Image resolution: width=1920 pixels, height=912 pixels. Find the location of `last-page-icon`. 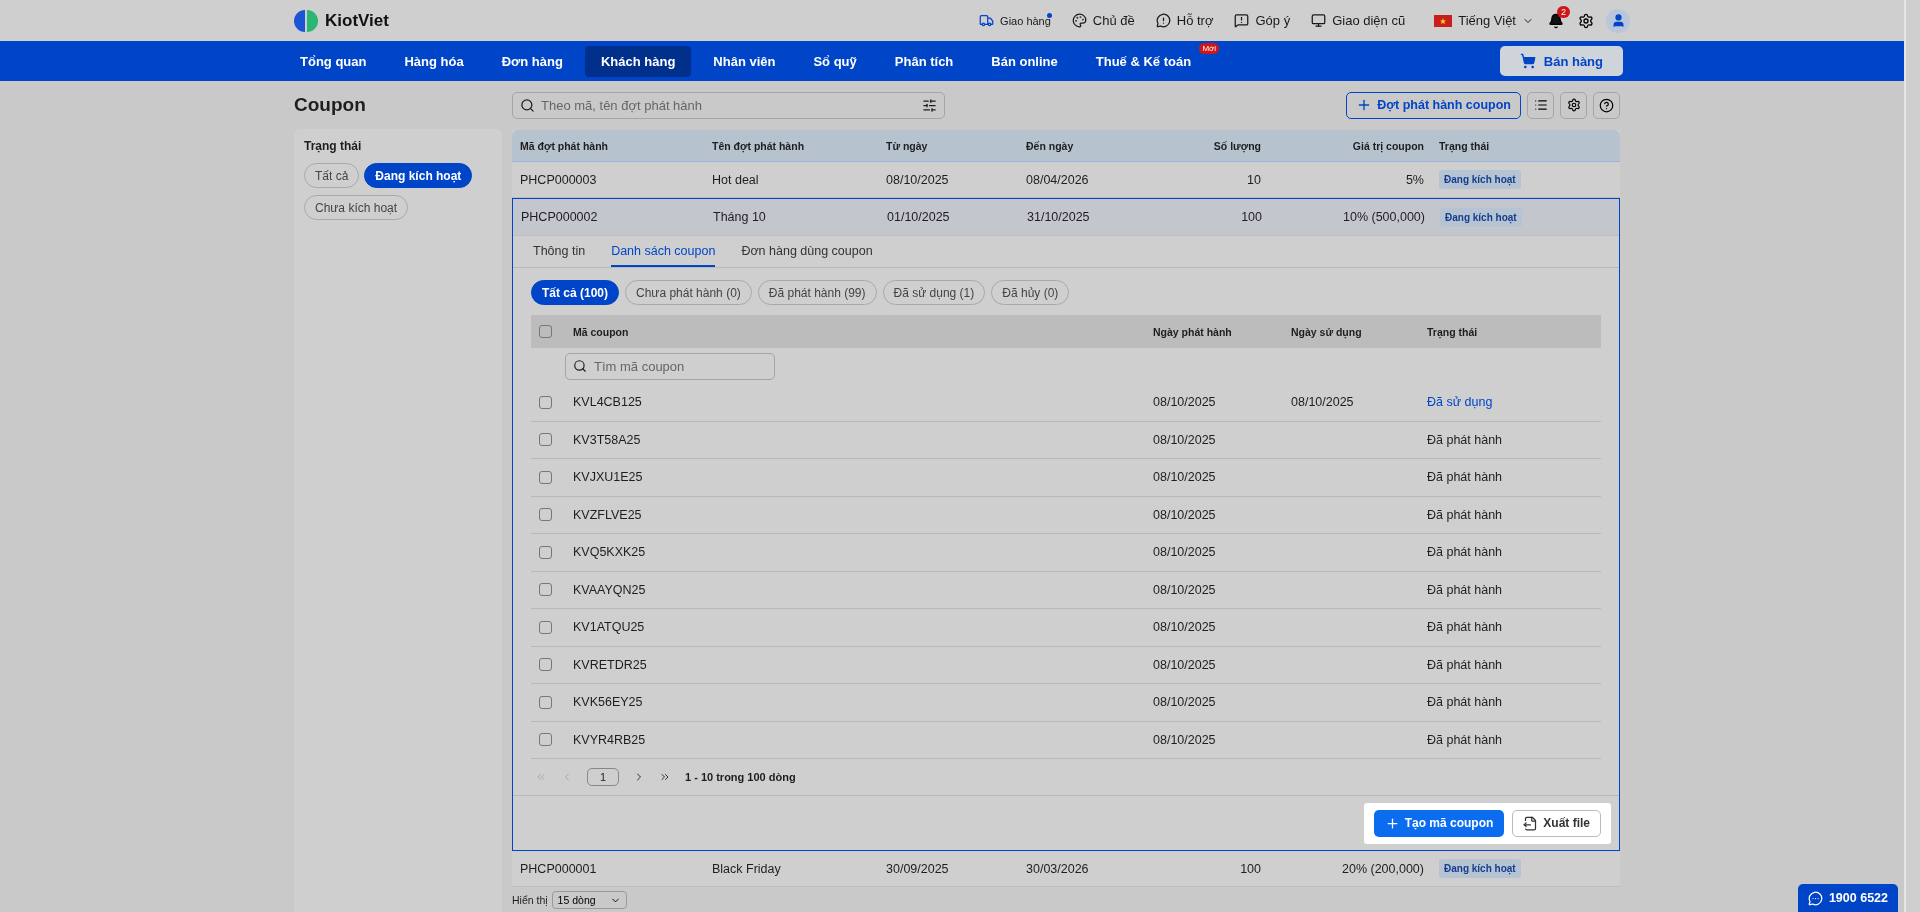

last-page-icon is located at coordinates (665, 777).